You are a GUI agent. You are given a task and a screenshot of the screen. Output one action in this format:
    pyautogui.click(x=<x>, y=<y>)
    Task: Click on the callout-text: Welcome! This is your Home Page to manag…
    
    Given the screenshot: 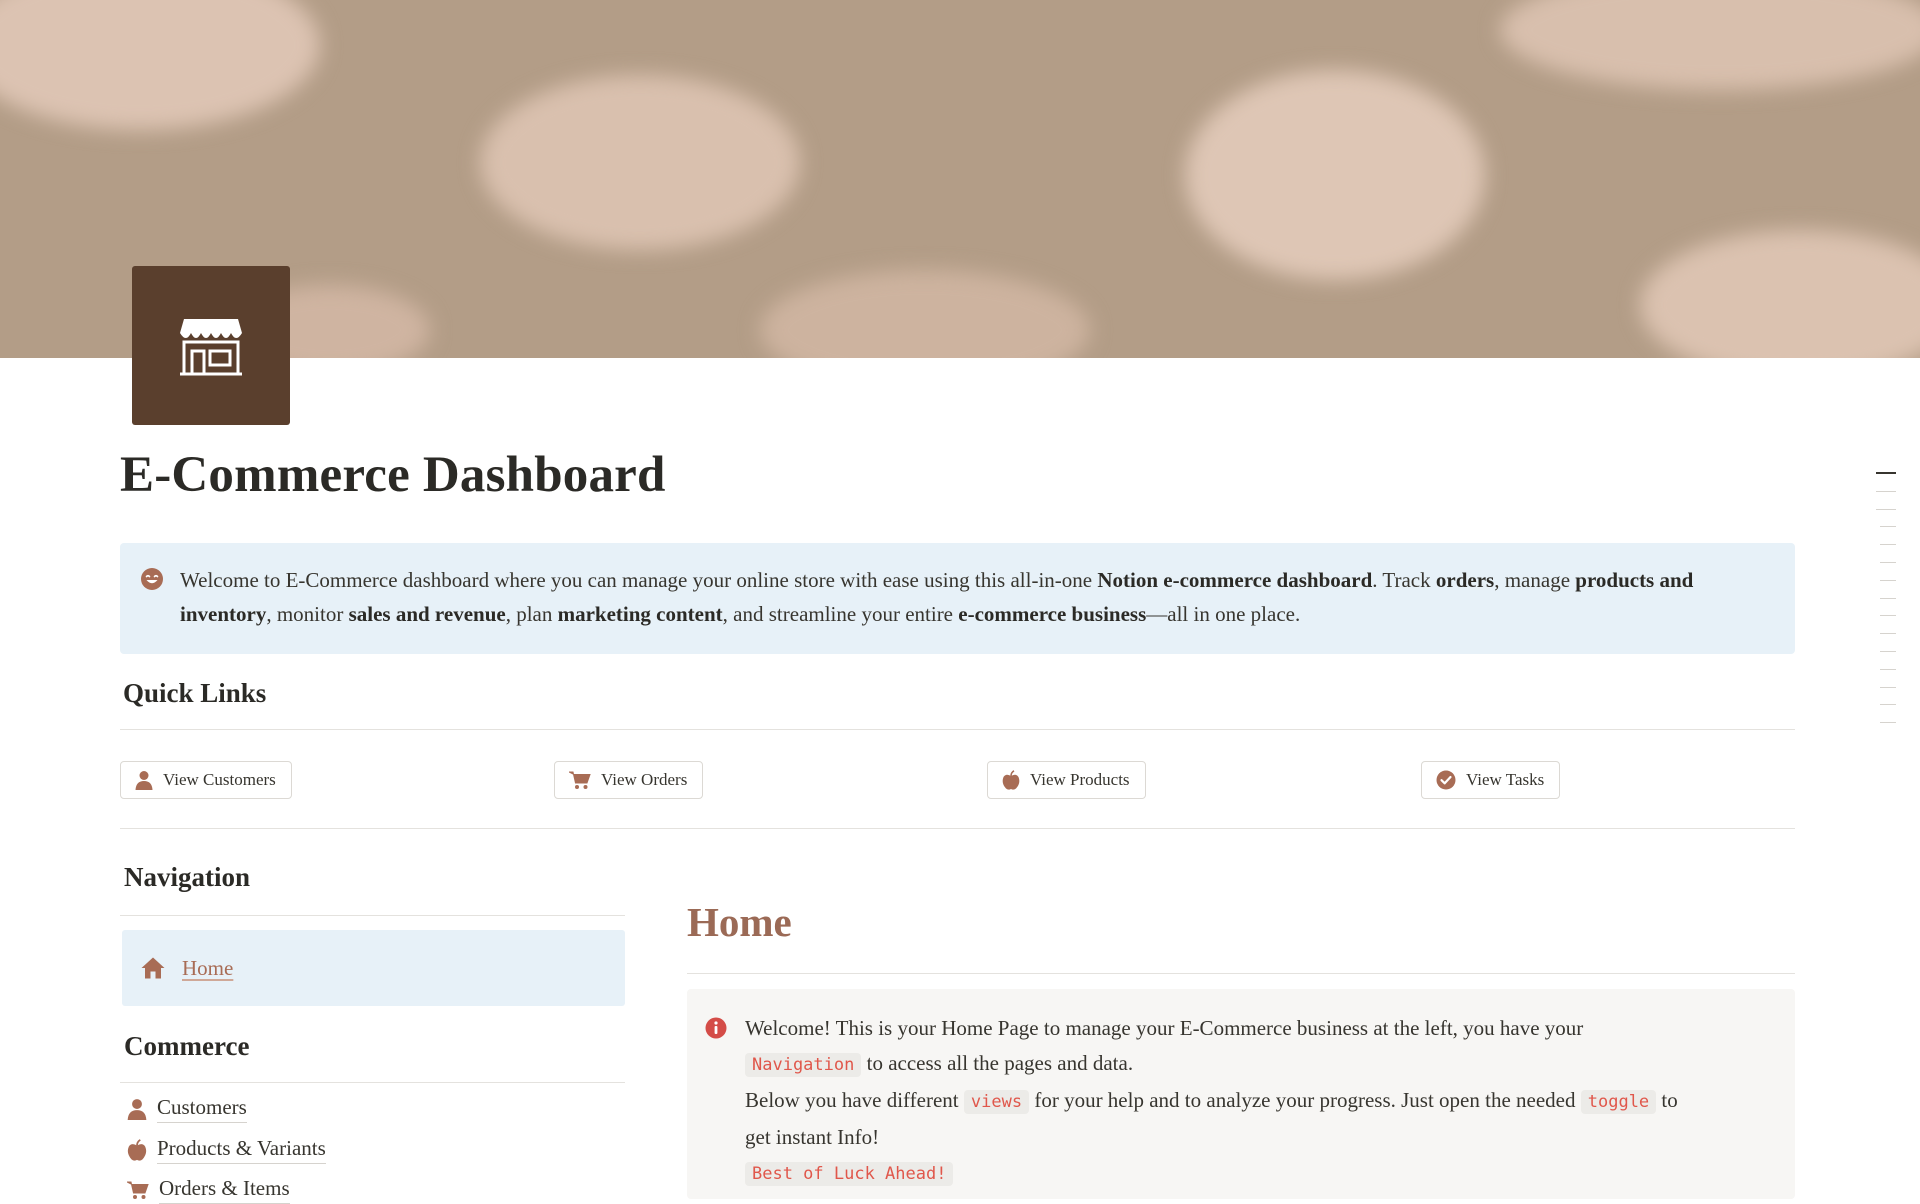 What is the action you would take?
    pyautogui.click(x=1164, y=1028)
    